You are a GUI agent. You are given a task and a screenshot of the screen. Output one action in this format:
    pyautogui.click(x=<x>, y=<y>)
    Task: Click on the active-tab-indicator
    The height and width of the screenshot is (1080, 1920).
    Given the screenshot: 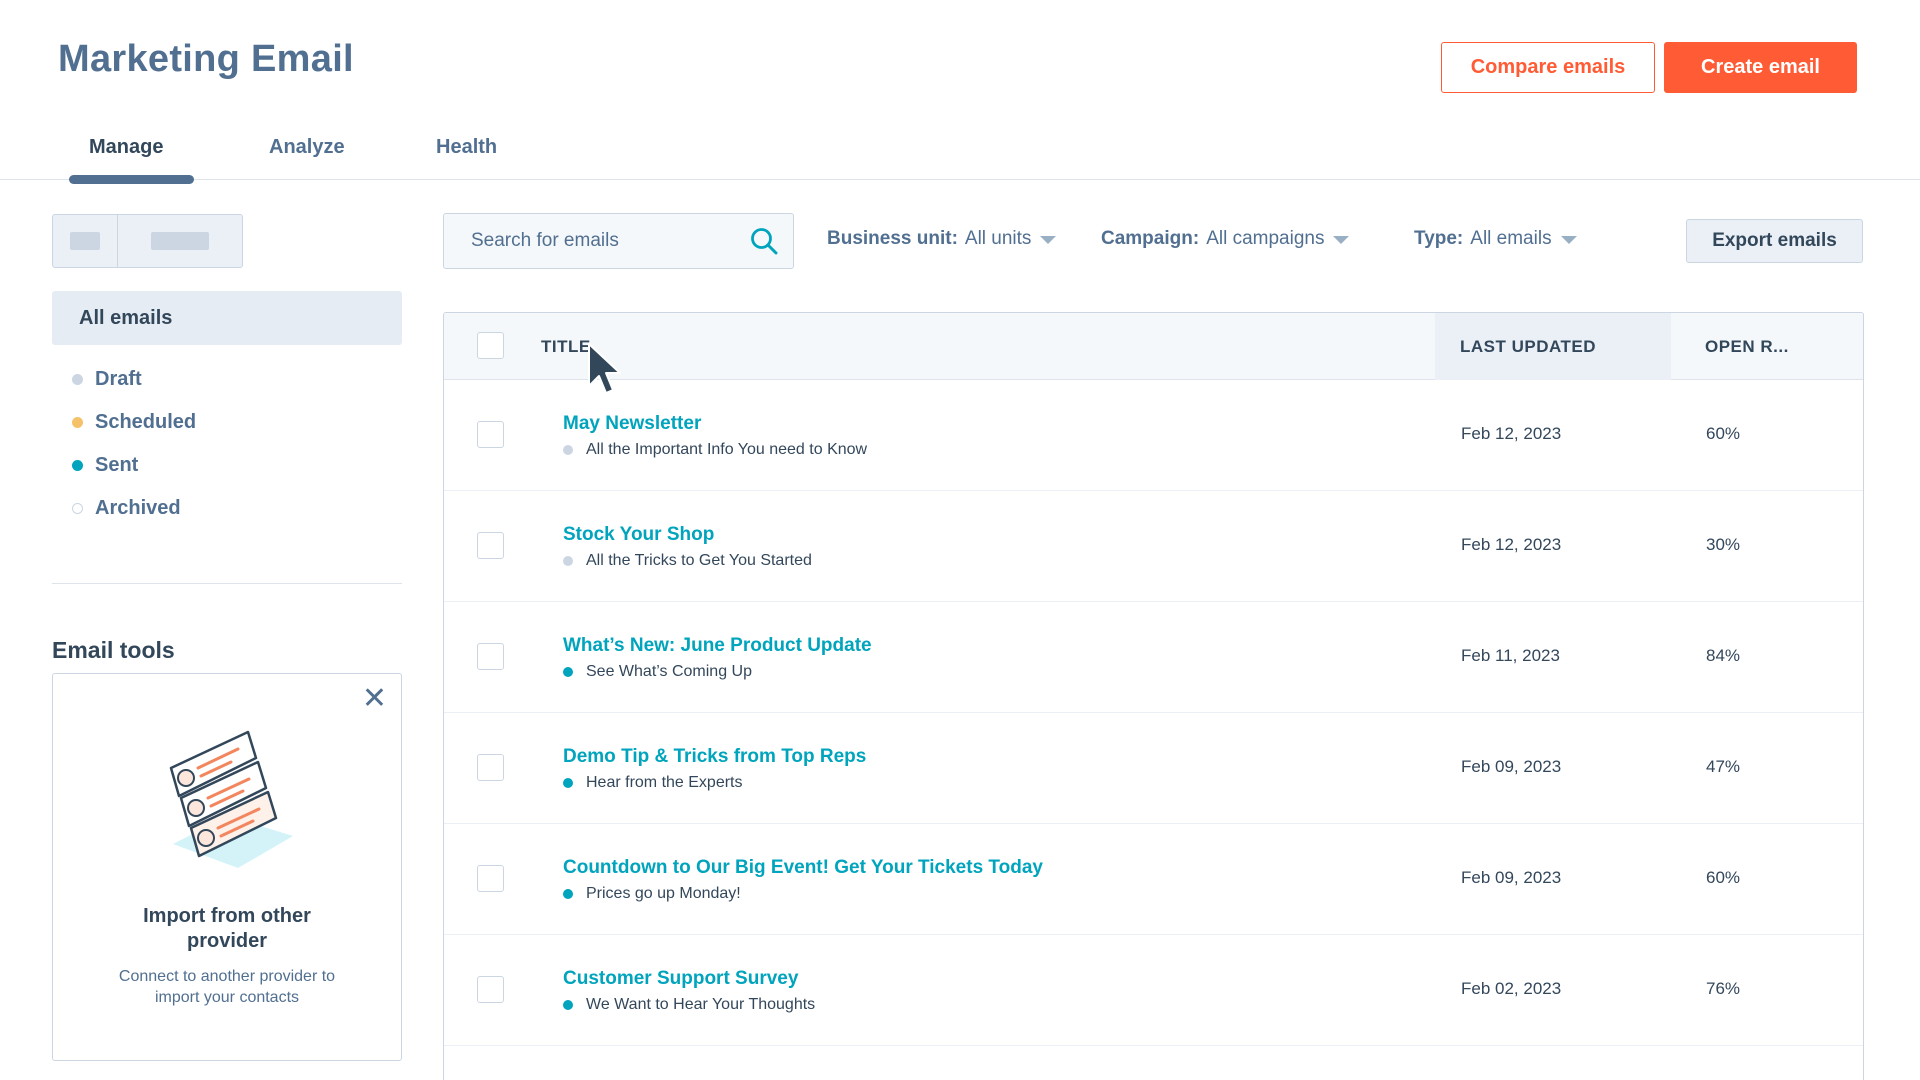 What is the action you would take?
    pyautogui.click(x=131, y=179)
    